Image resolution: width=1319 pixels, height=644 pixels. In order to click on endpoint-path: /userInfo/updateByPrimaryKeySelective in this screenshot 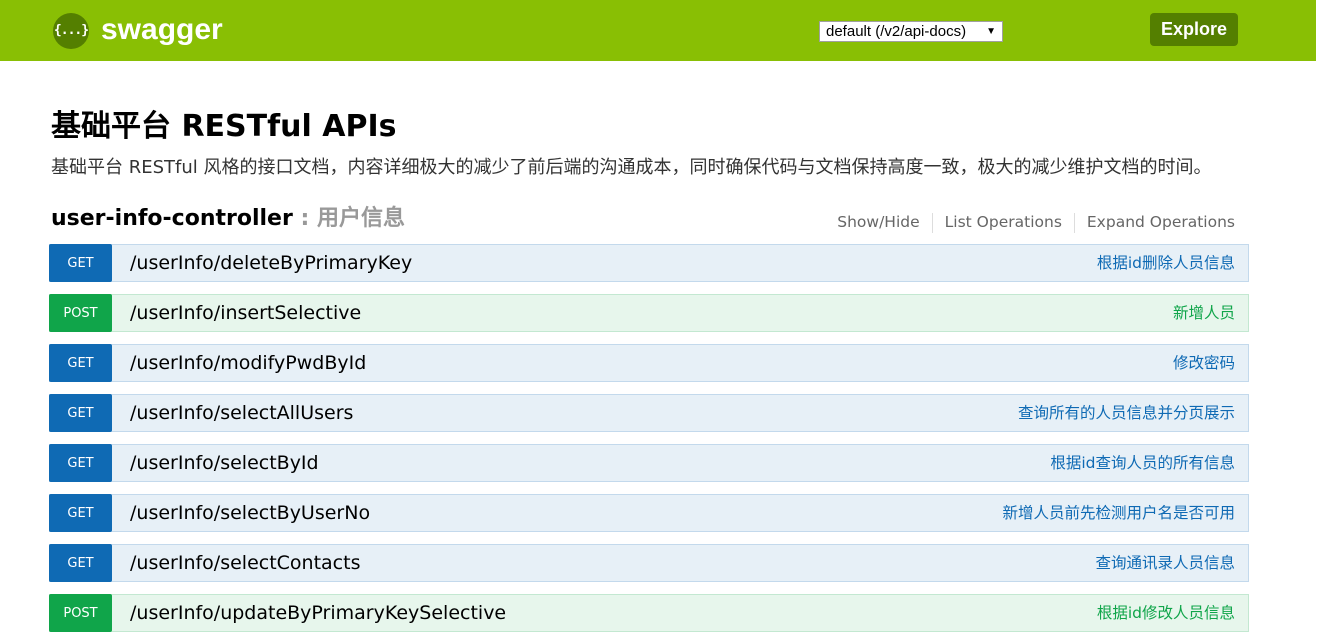, I will do `click(318, 613)`.